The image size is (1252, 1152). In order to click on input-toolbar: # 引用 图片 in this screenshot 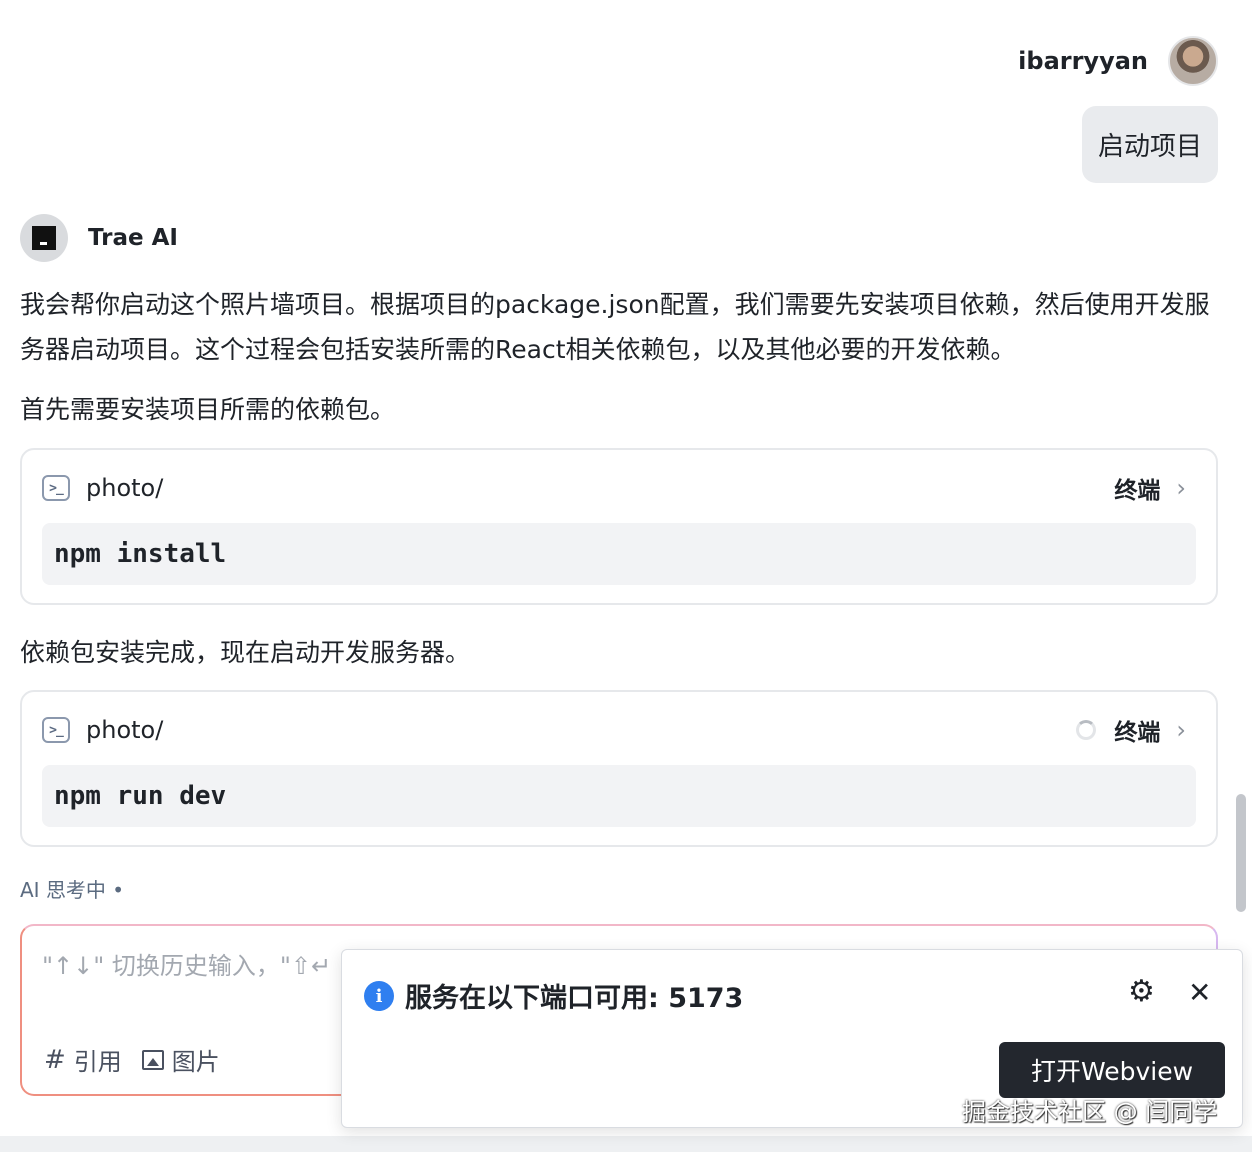, I will do `click(132, 1059)`.